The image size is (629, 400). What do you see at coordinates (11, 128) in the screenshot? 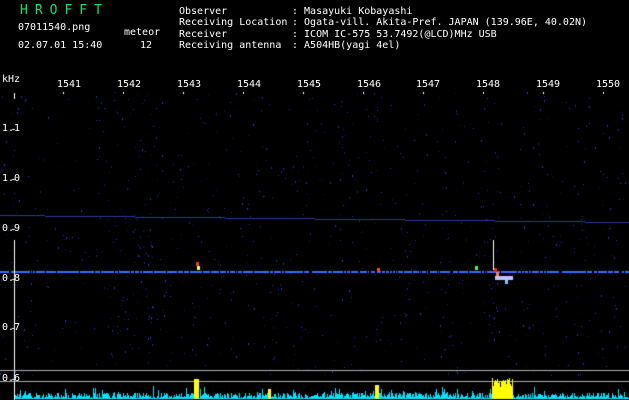
I see `y-tick-1: 1.1` at bounding box center [11, 128].